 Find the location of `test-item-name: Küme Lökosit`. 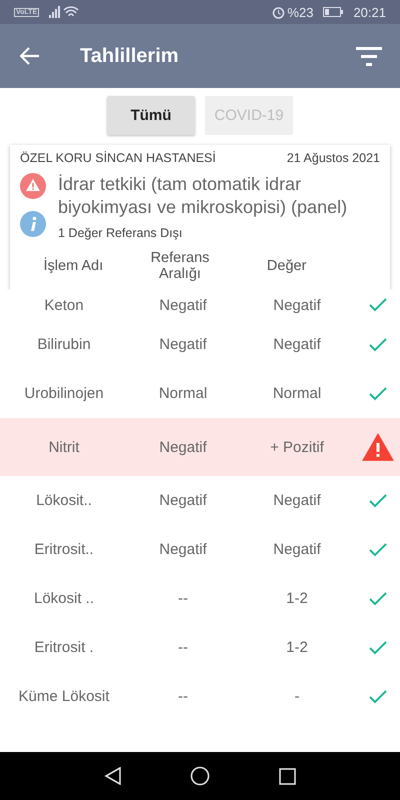

test-item-name: Küme Lökosit is located at coordinates (64, 696).